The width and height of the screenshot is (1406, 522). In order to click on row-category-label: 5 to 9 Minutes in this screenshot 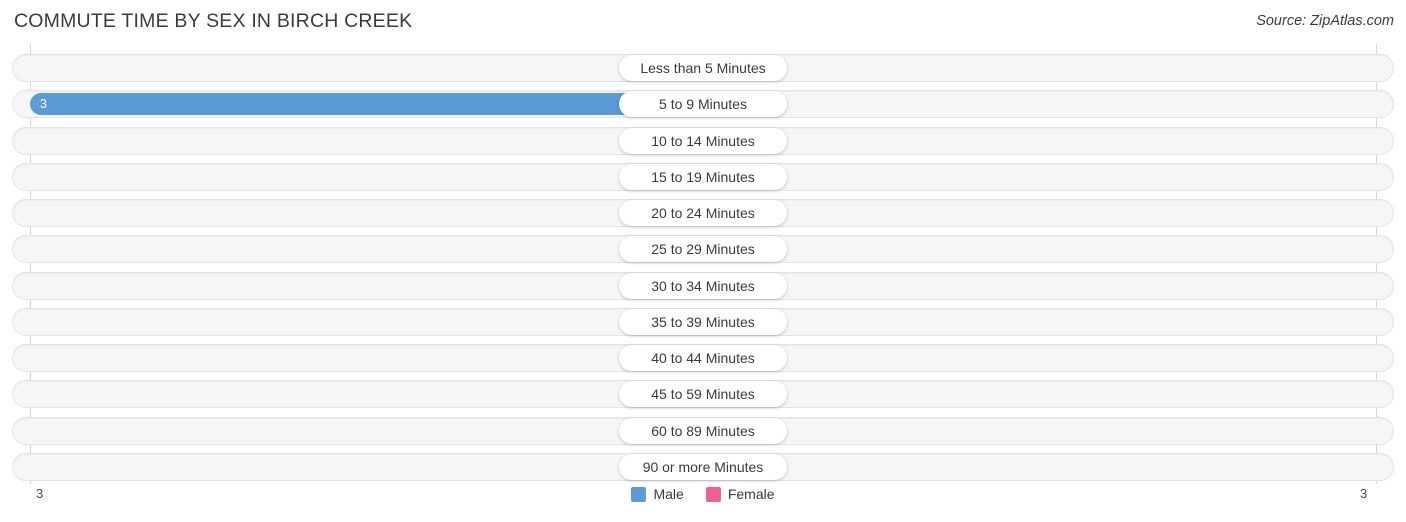, I will do `click(703, 104)`.